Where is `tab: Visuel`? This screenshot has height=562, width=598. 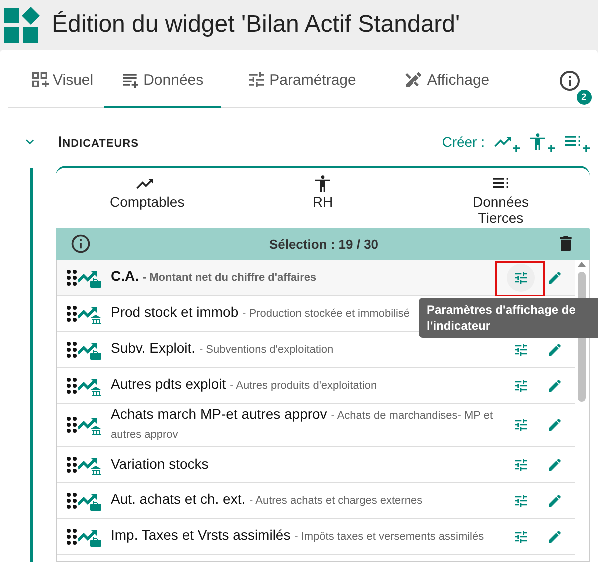
tab: Visuel is located at coordinates (62, 81).